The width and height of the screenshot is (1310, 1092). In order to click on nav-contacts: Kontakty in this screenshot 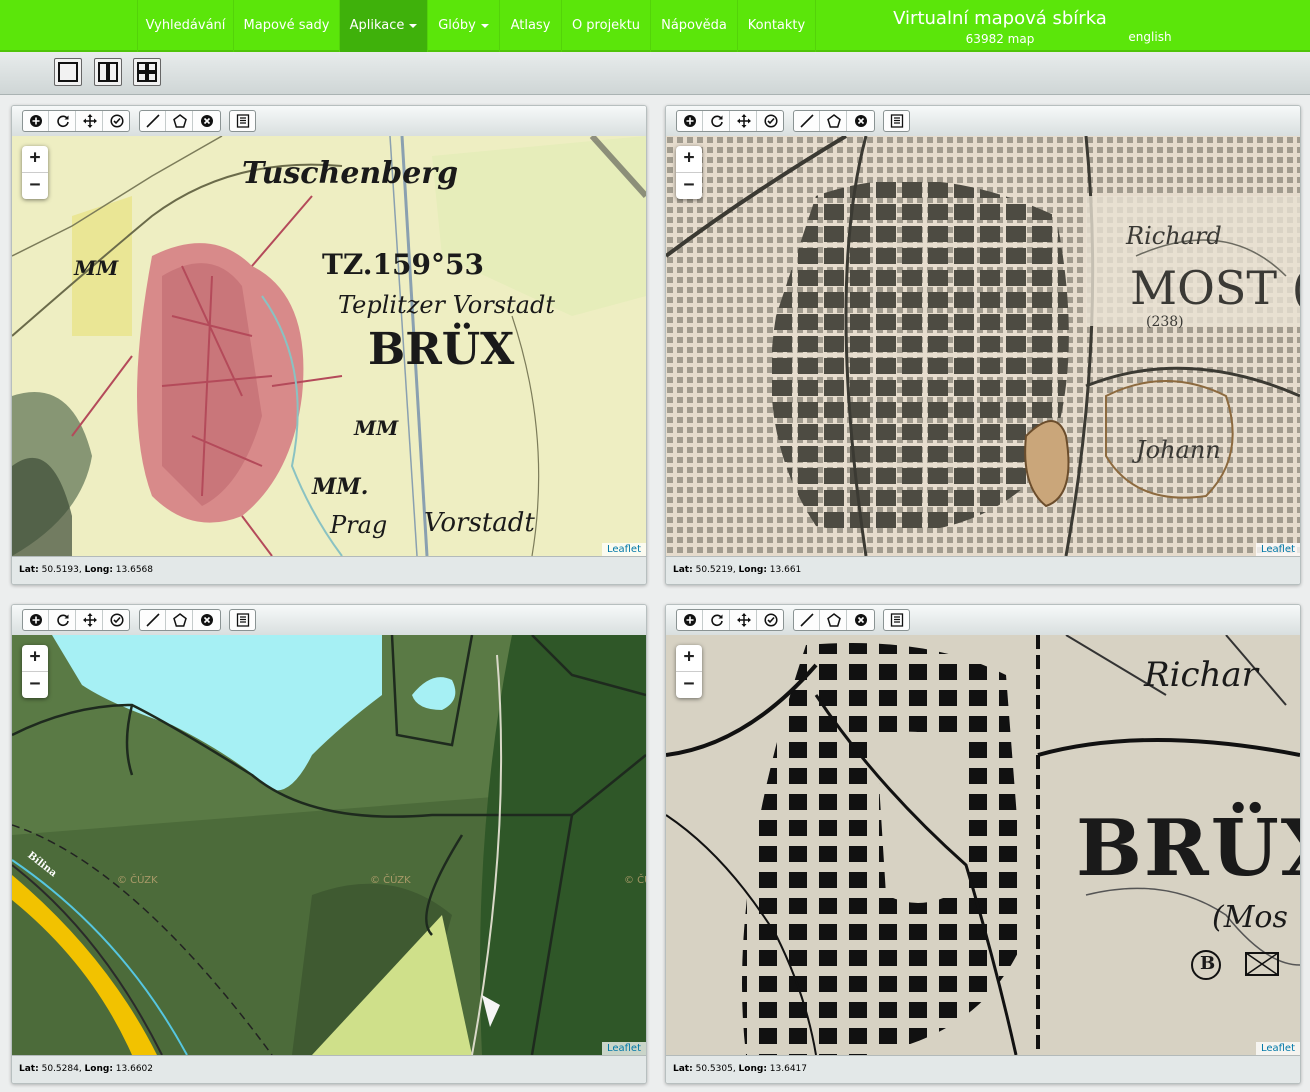, I will do `click(776, 26)`.